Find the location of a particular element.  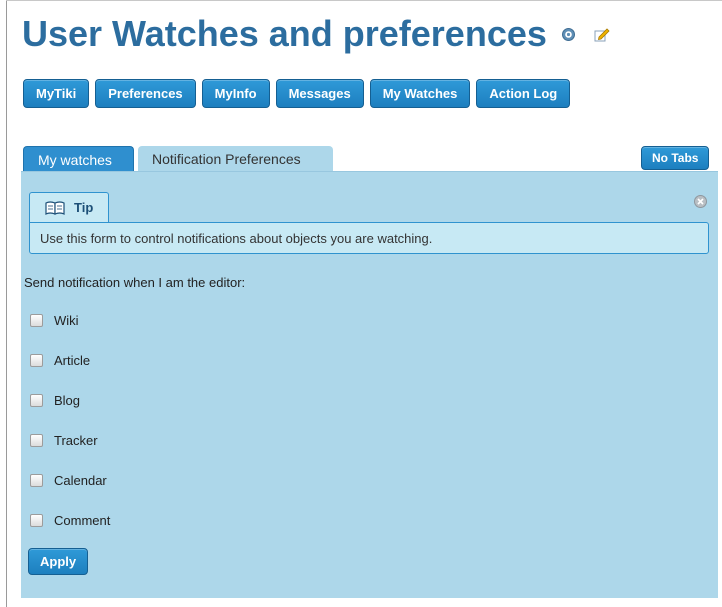

send-notification-label: Send notification when I am the editor: is located at coordinates (135, 282).